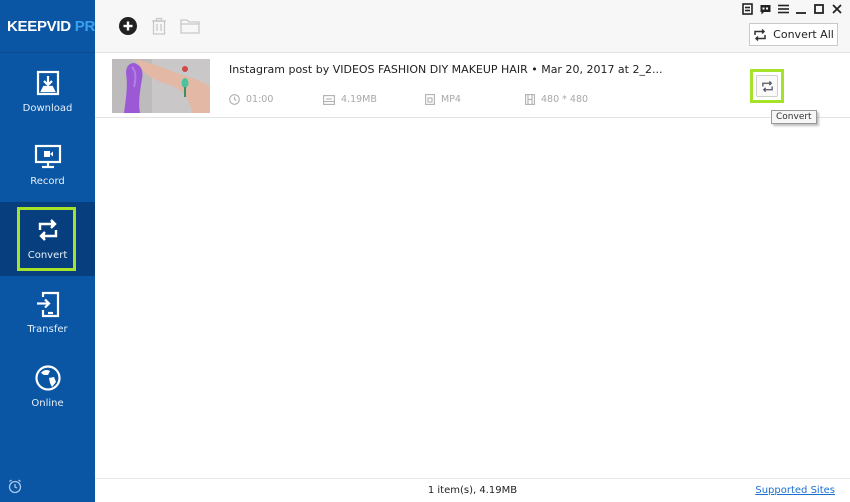  I want to click on alarm-clock-icon, so click(15, 486).